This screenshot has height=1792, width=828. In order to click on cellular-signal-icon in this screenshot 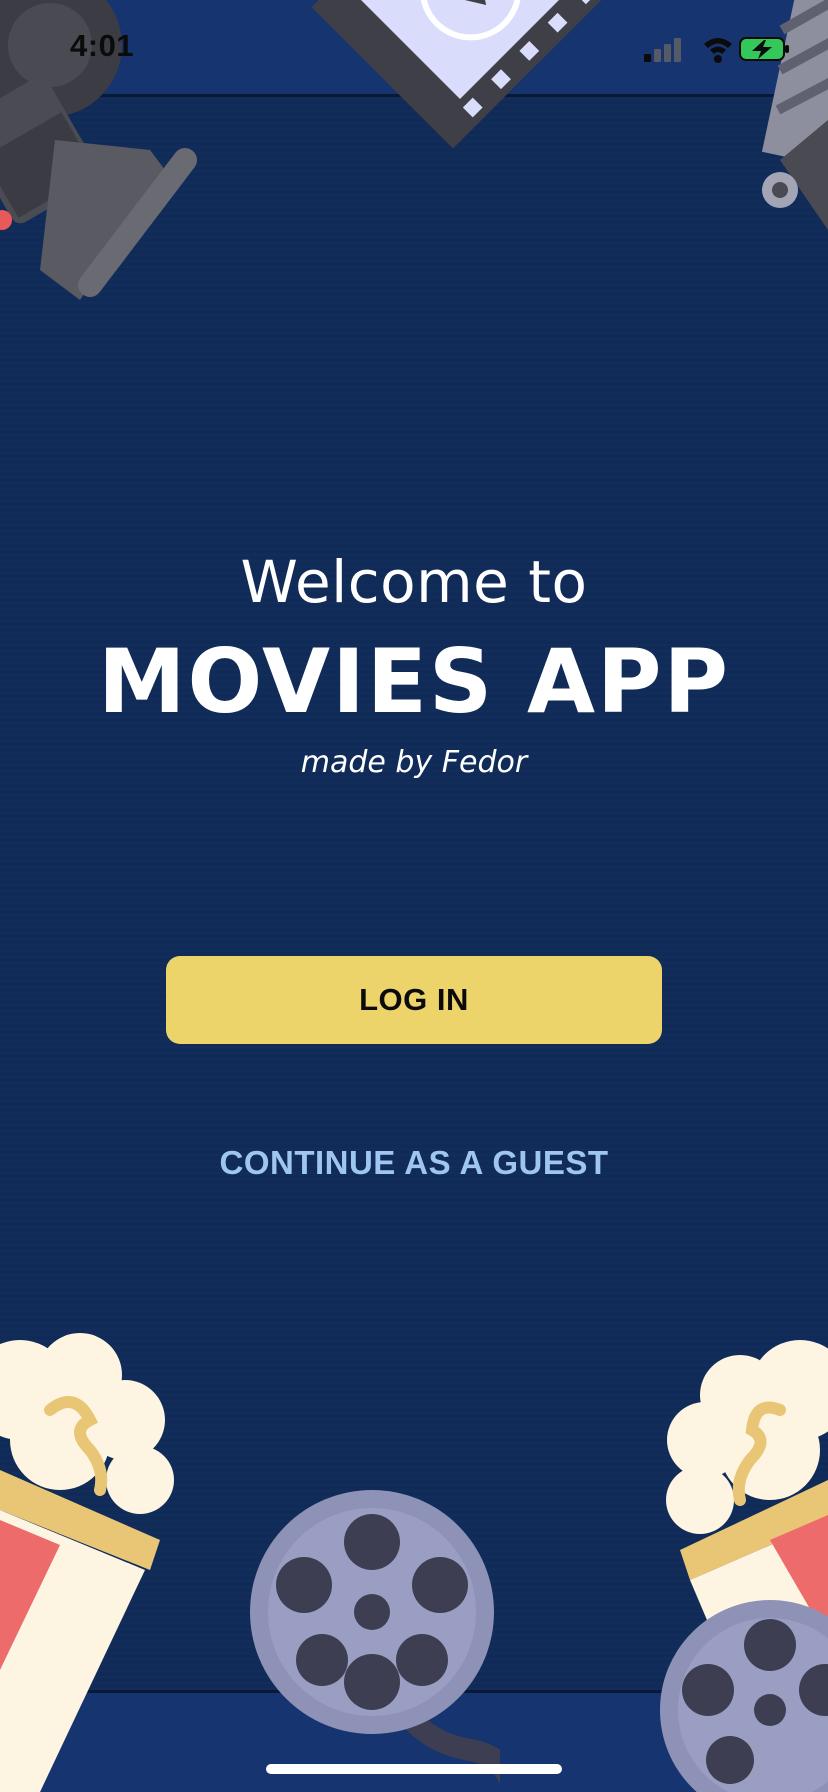, I will do `click(662, 50)`.